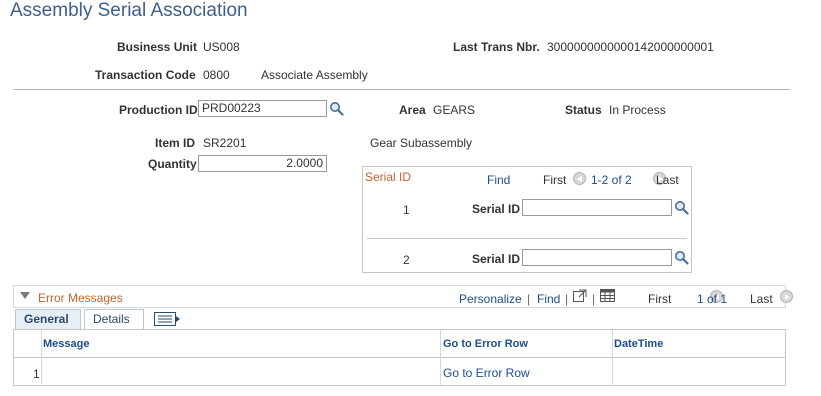 The image size is (821, 396). What do you see at coordinates (25, 296) in the screenshot?
I see `collapse-triangle-icon` at bounding box center [25, 296].